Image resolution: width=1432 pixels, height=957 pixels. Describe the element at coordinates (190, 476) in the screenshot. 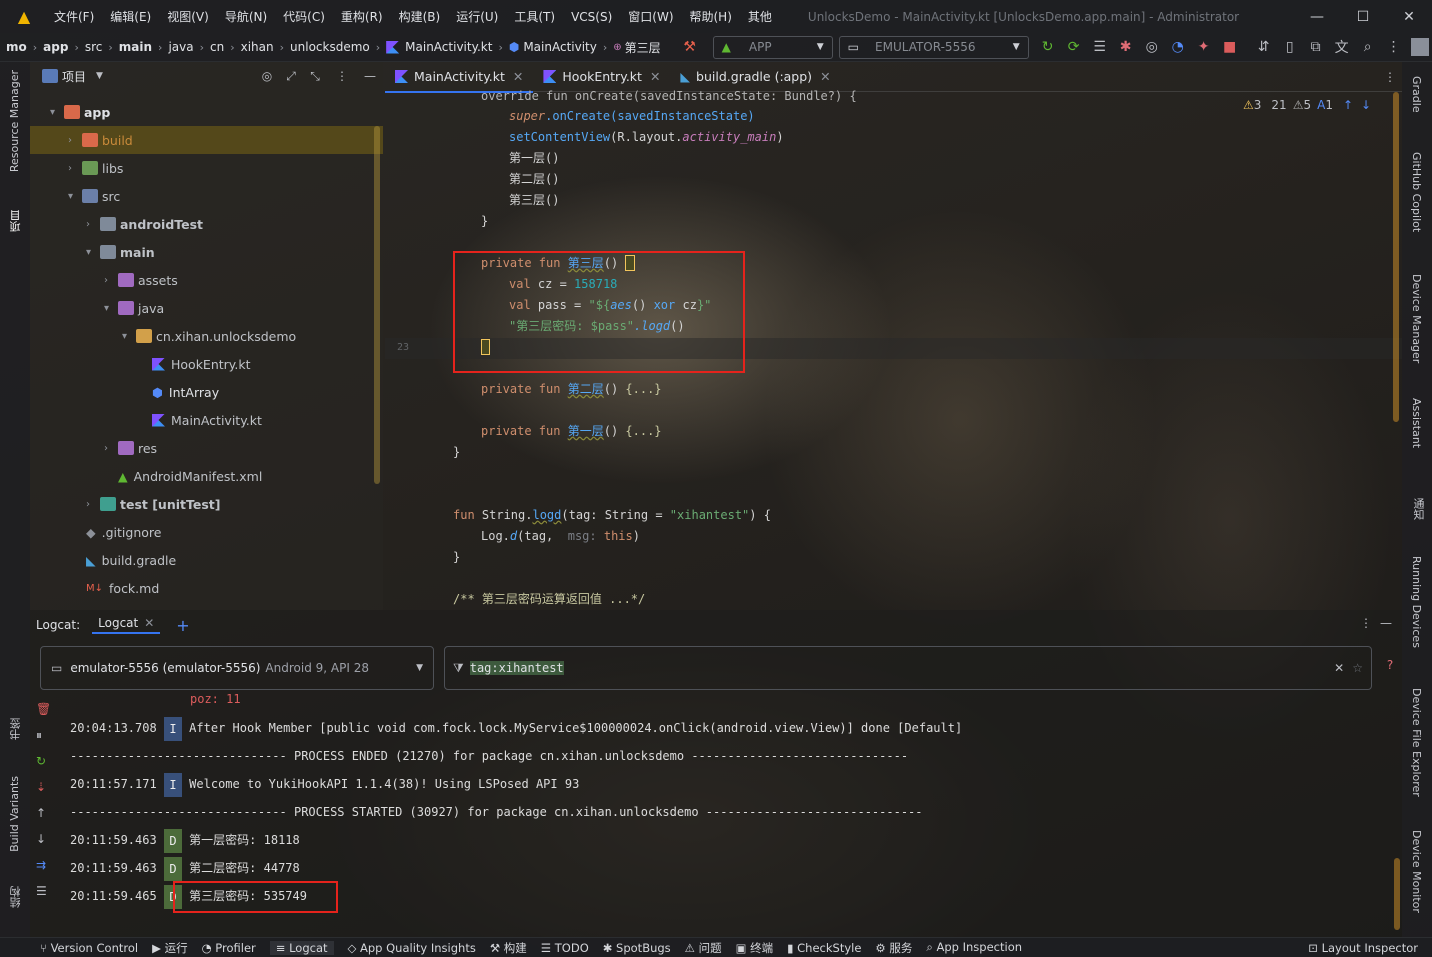

I see `tree-item-manifest: ▲ AndroidManifest.xml` at that location.